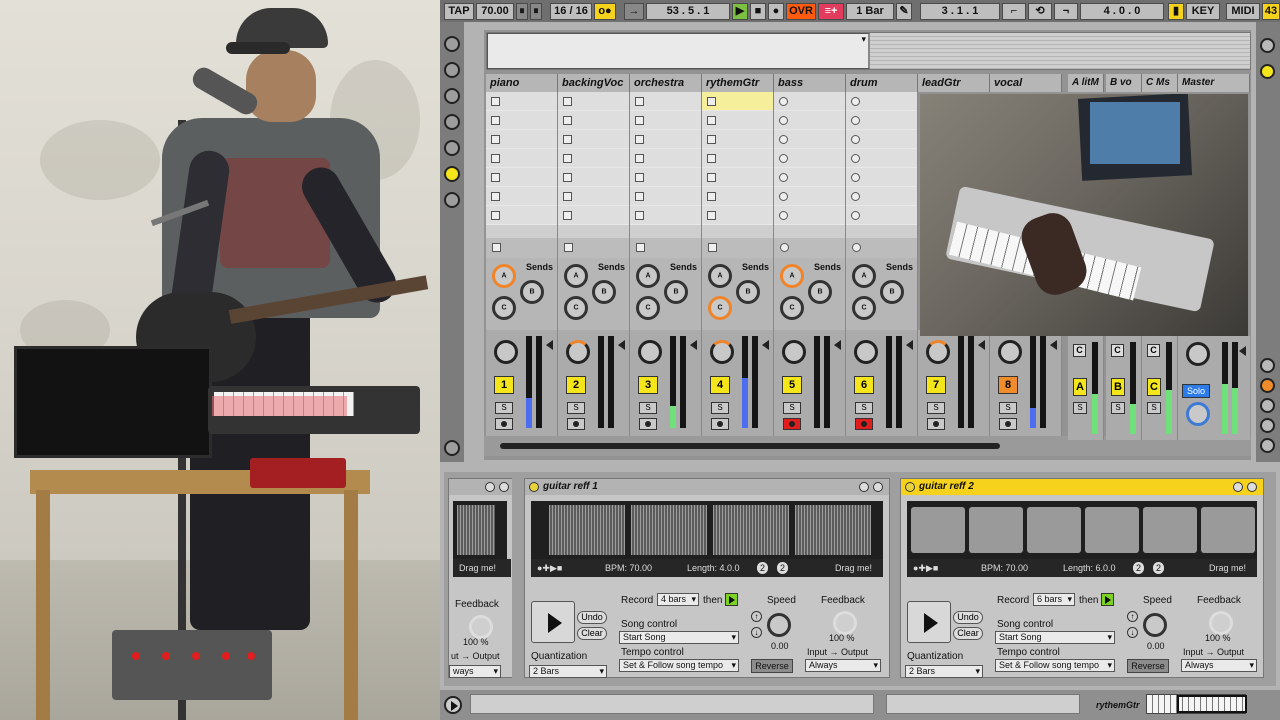 This screenshot has width=1280, height=720. What do you see at coordinates (1198, 414) in the screenshot?
I see `cue-volume-knob` at bounding box center [1198, 414].